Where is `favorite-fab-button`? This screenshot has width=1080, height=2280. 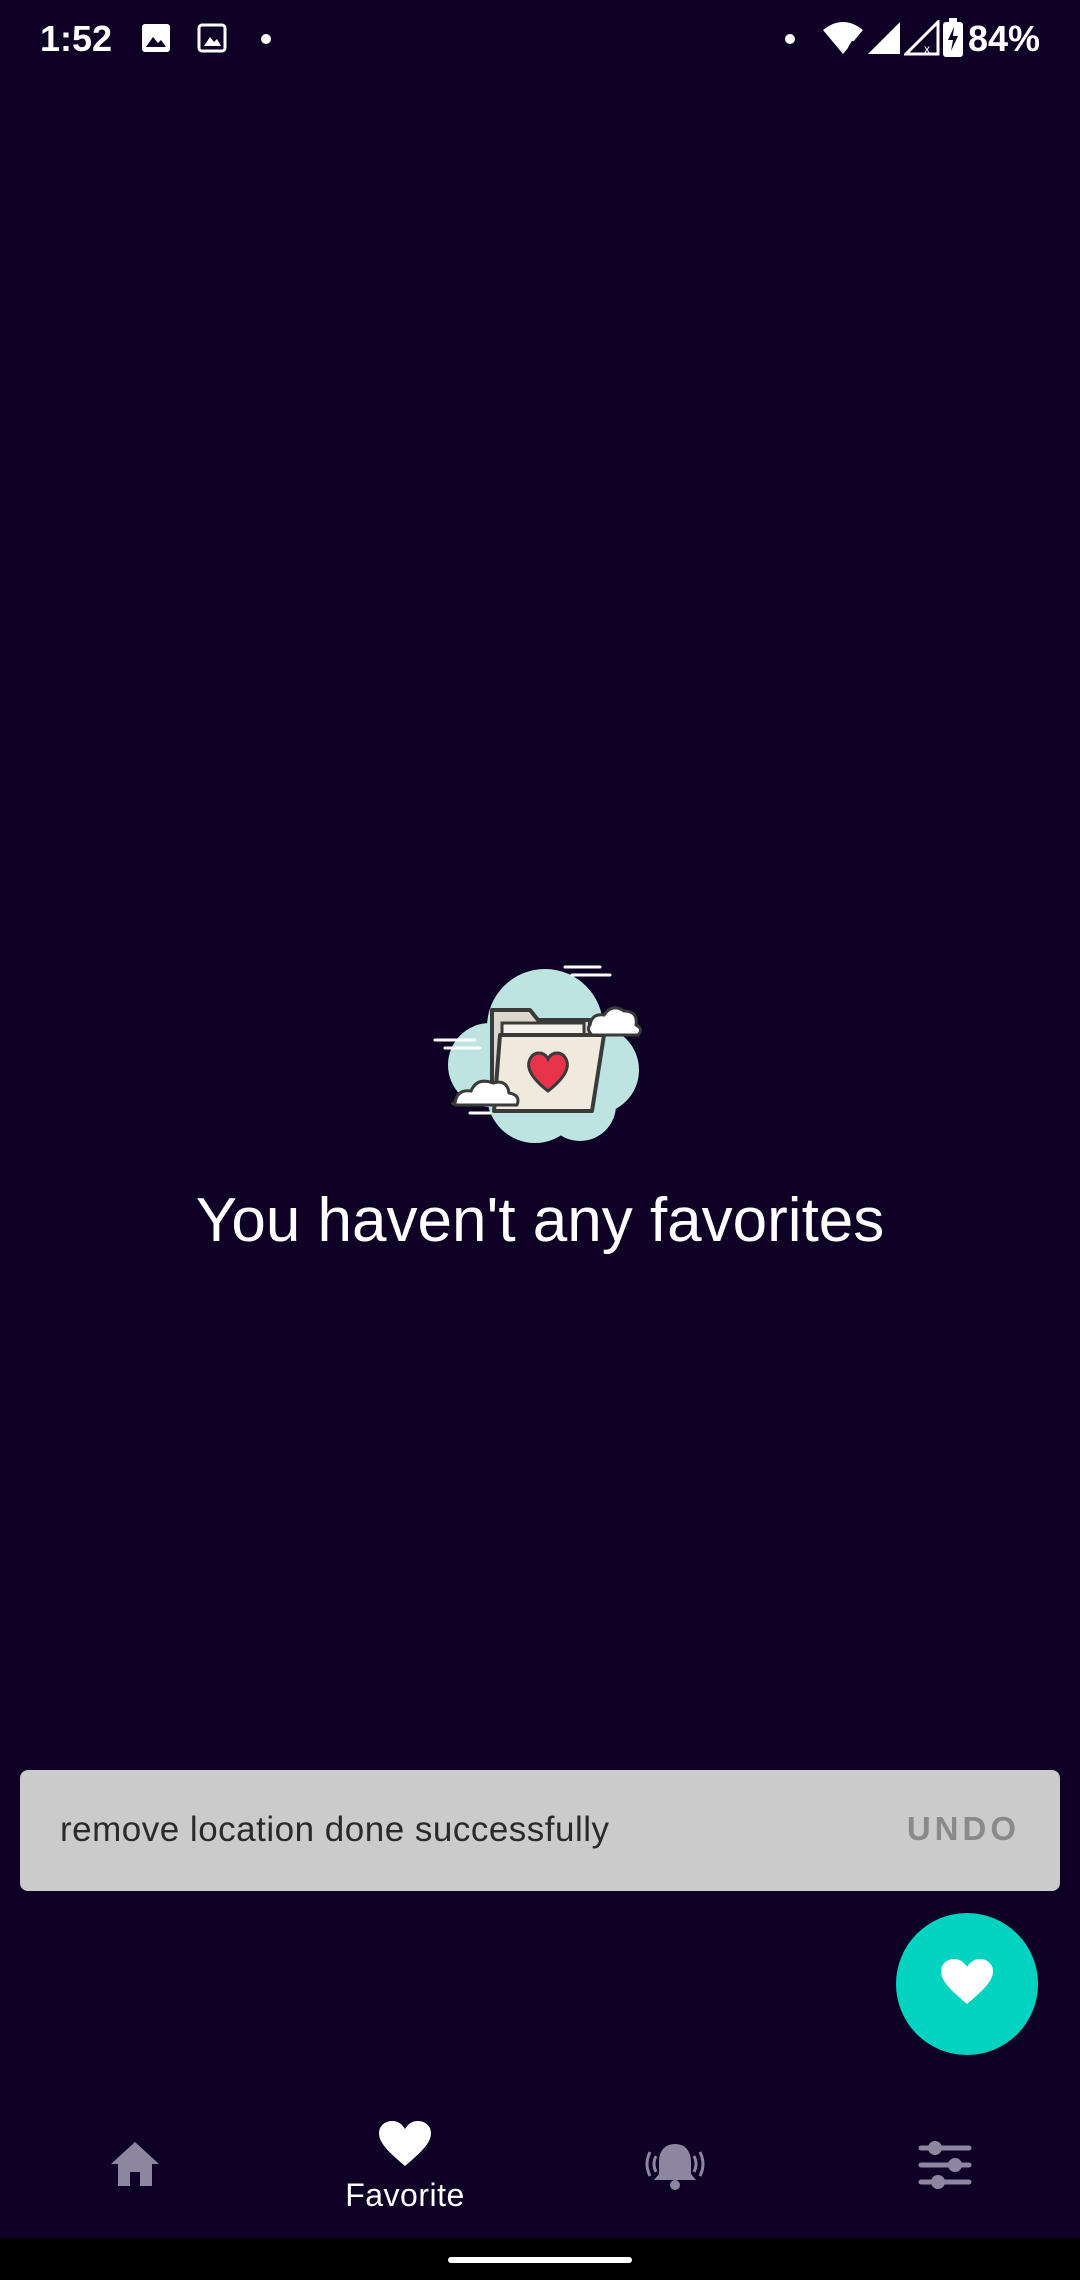 favorite-fab-button is located at coordinates (967, 1984).